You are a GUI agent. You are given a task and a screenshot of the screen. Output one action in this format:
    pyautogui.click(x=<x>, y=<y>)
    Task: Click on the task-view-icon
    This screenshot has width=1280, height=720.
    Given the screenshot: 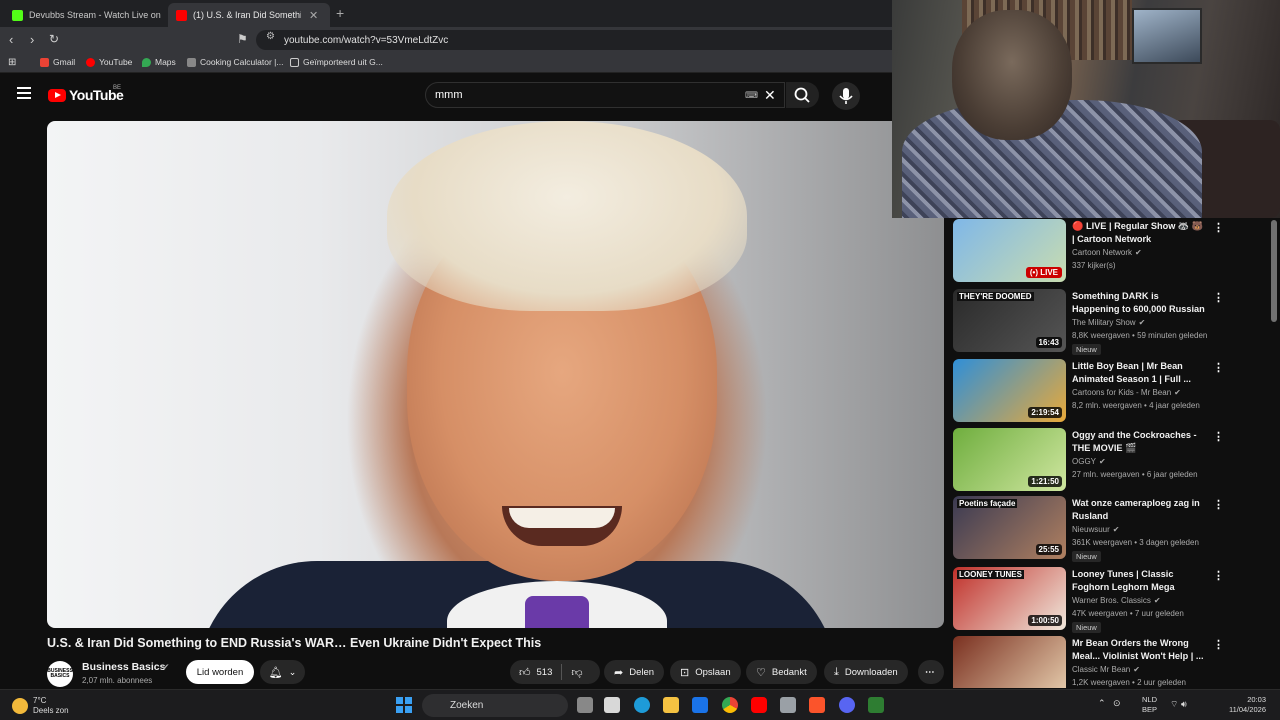 What is the action you would take?
    pyautogui.click(x=585, y=705)
    